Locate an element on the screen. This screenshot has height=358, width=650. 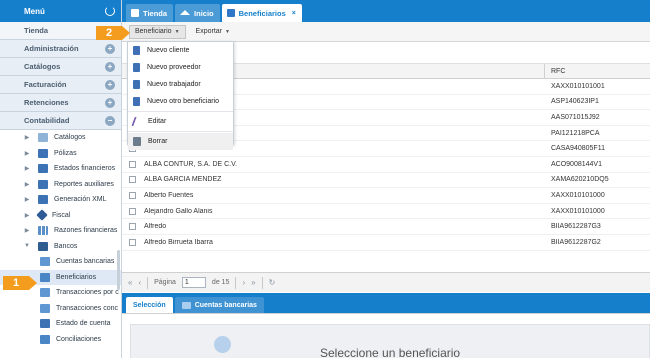
edit-icon is located at coordinates (137, 121).